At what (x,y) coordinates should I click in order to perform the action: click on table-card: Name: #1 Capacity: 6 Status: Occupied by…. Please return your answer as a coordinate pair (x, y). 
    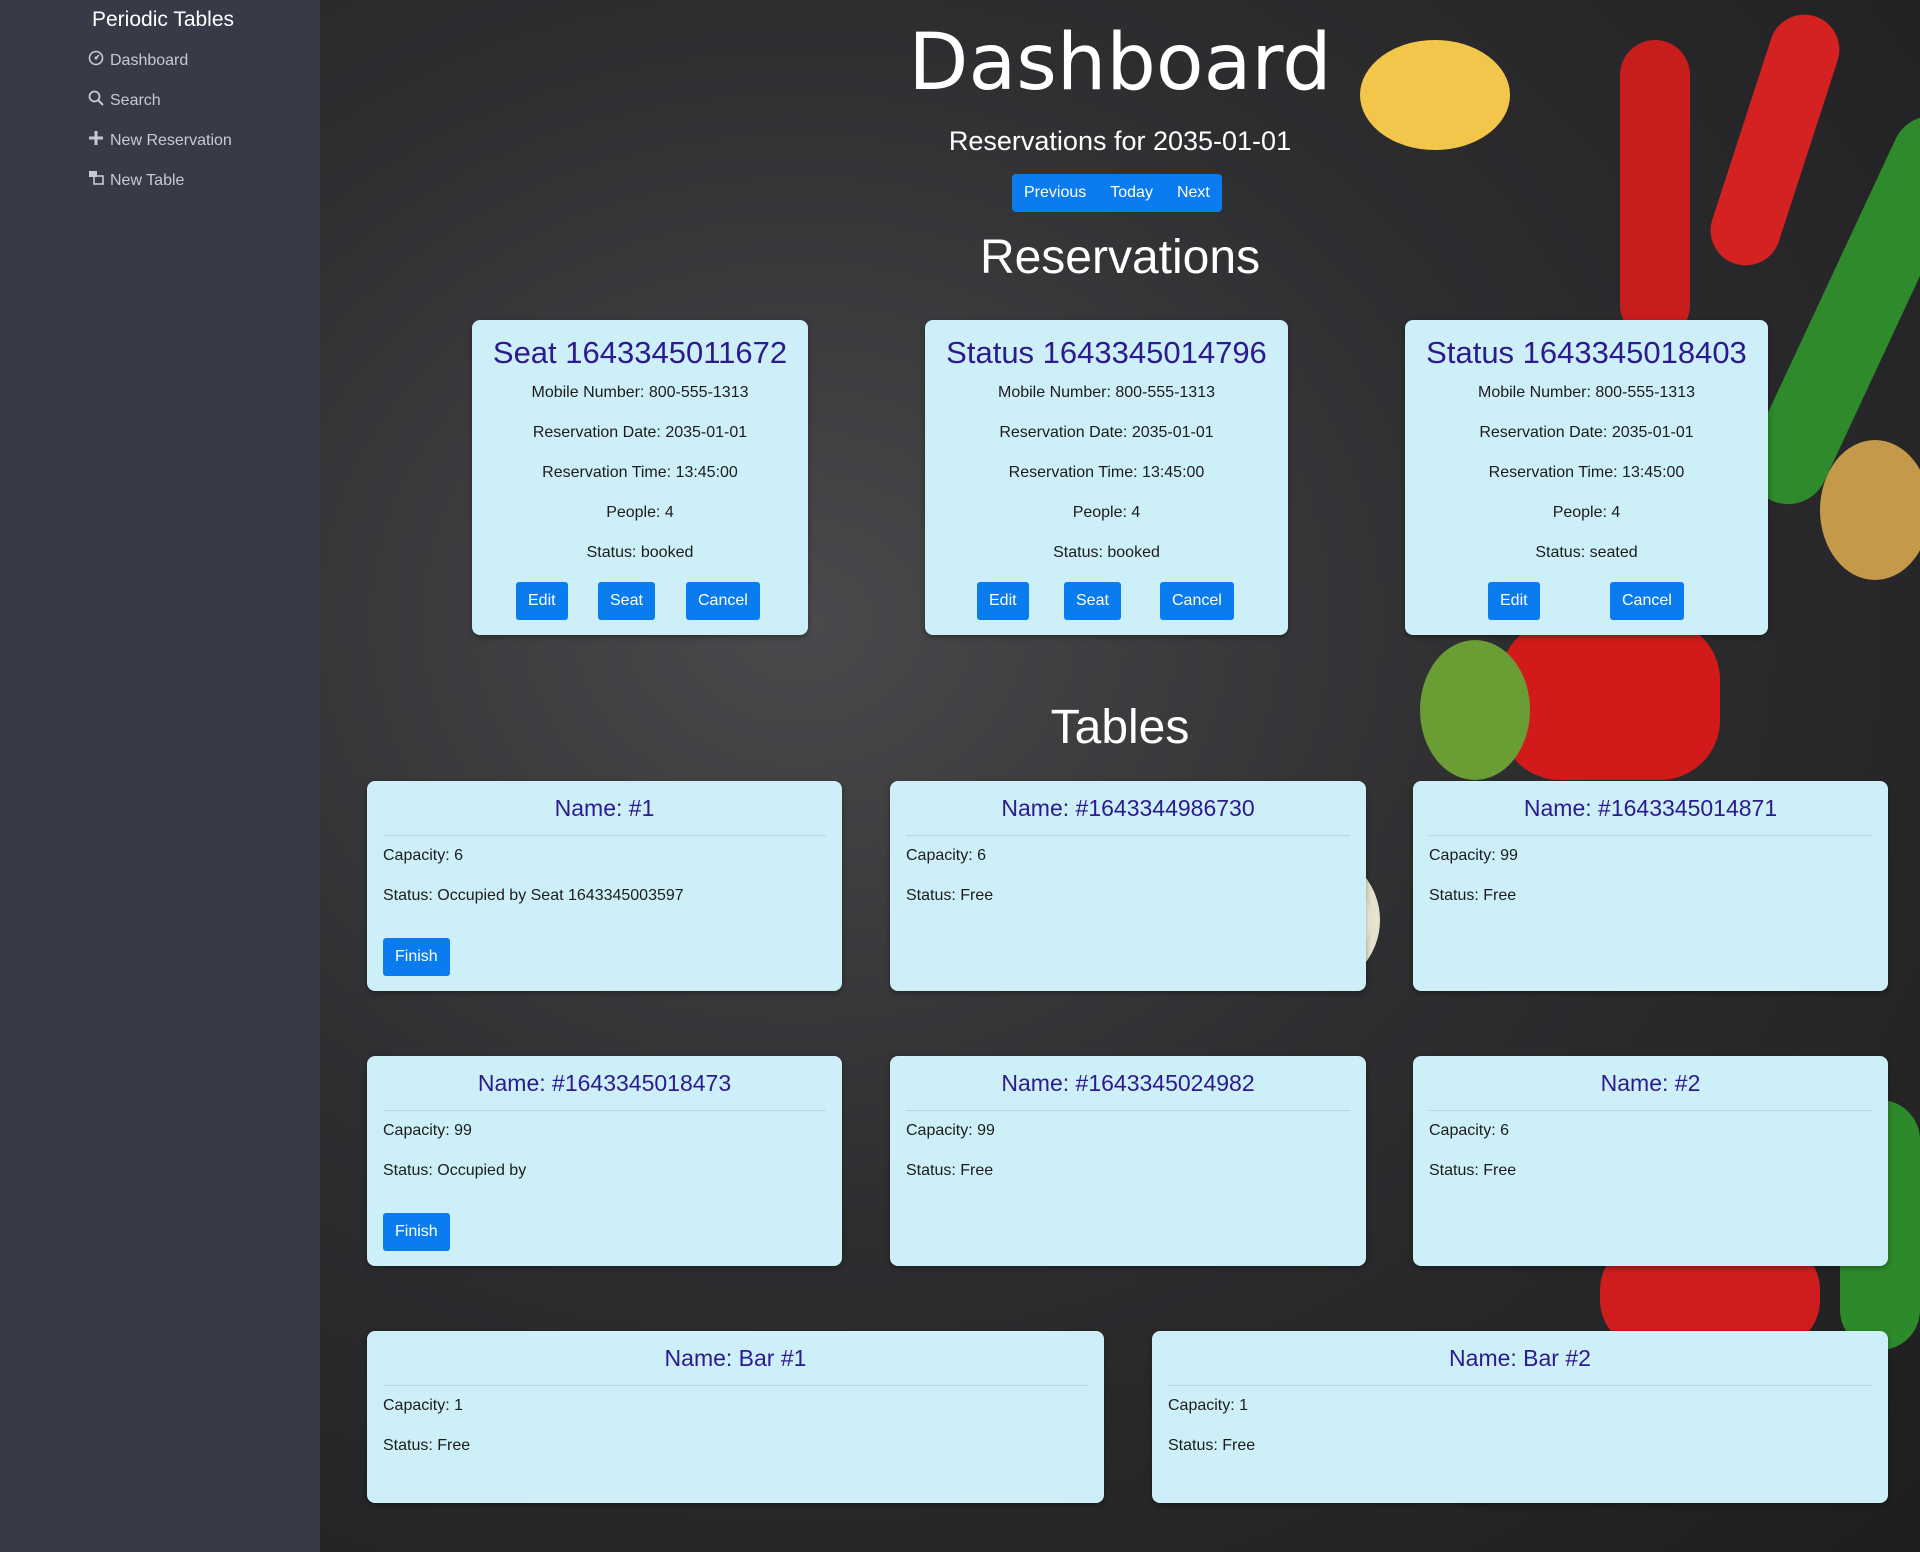
    Looking at the image, I should click on (604, 886).